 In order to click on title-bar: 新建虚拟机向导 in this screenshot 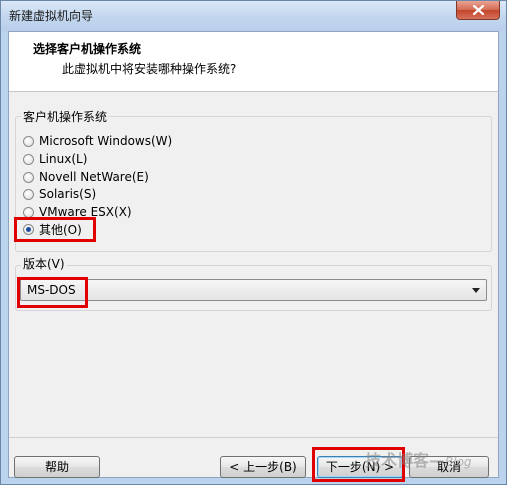, I will do `click(253, 16)`.